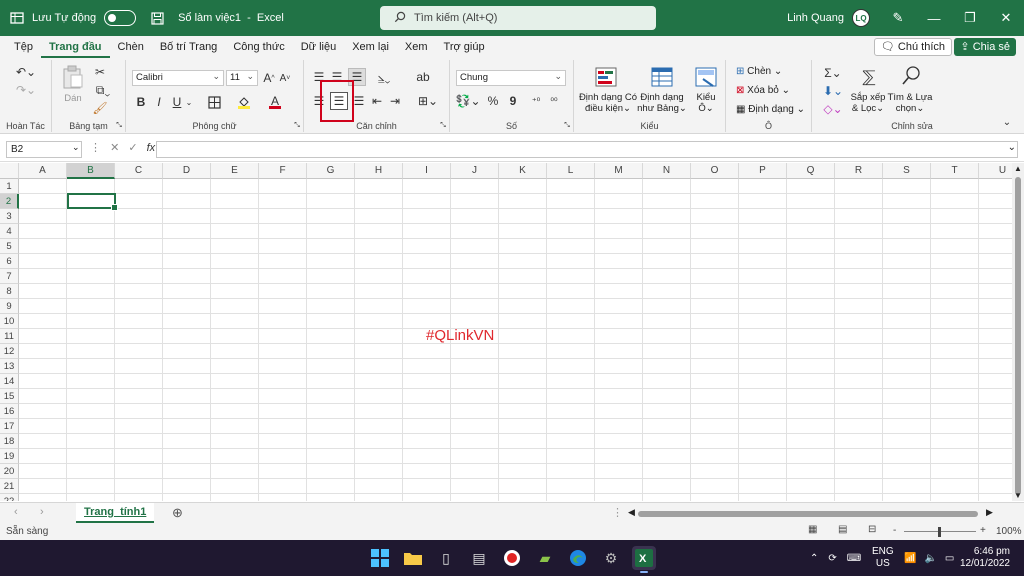 The image size is (1024, 576). What do you see at coordinates (715, 171) in the screenshot?
I see `column-header: O` at bounding box center [715, 171].